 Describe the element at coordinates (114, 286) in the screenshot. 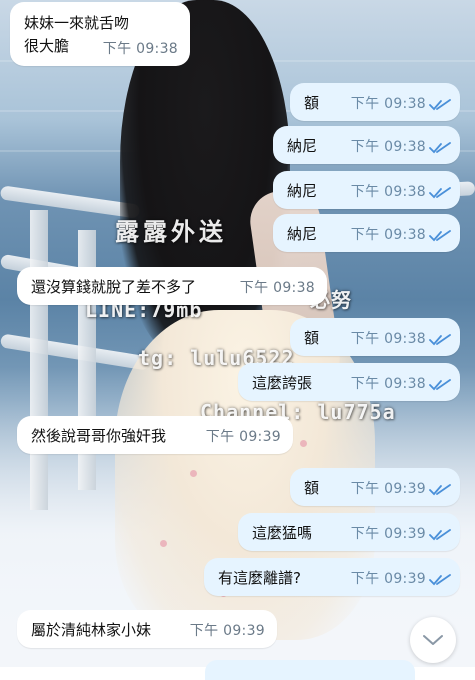

I see `message-text: 還沒算錢就脫了差不多了` at that location.